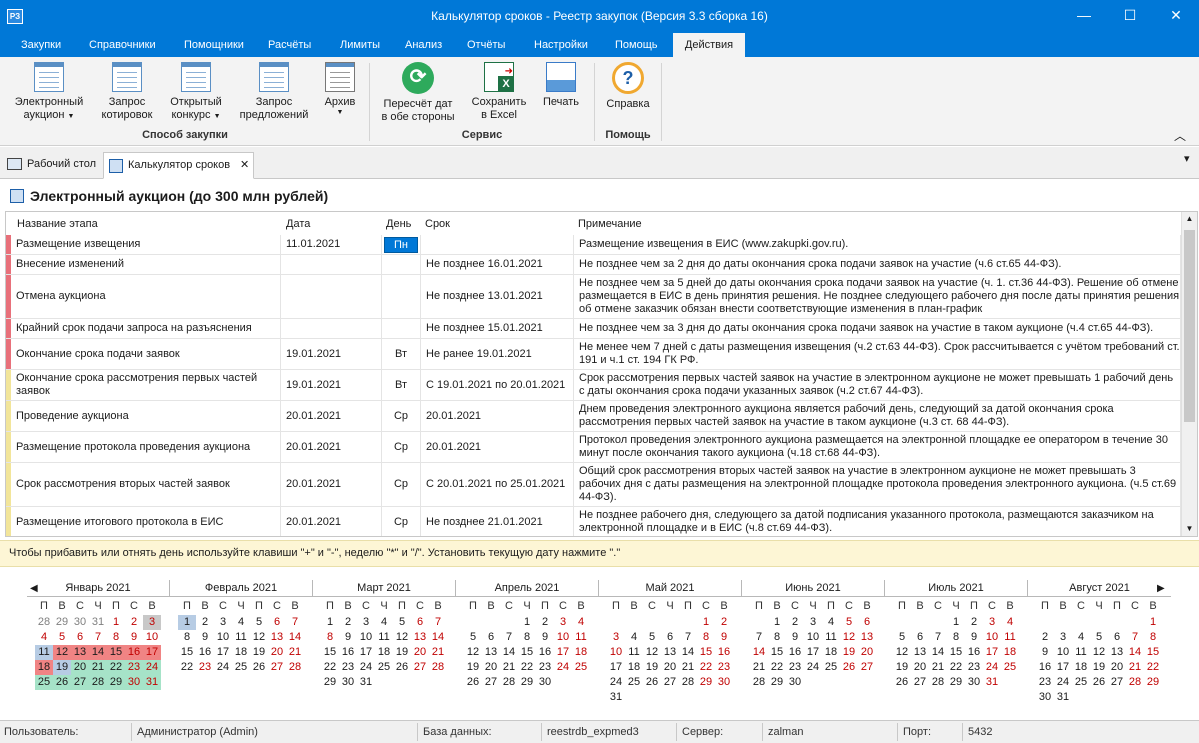 The width and height of the screenshot is (1199, 743). What do you see at coordinates (44, 667) in the screenshot?
I see `calendar-day: 18` at bounding box center [44, 667].